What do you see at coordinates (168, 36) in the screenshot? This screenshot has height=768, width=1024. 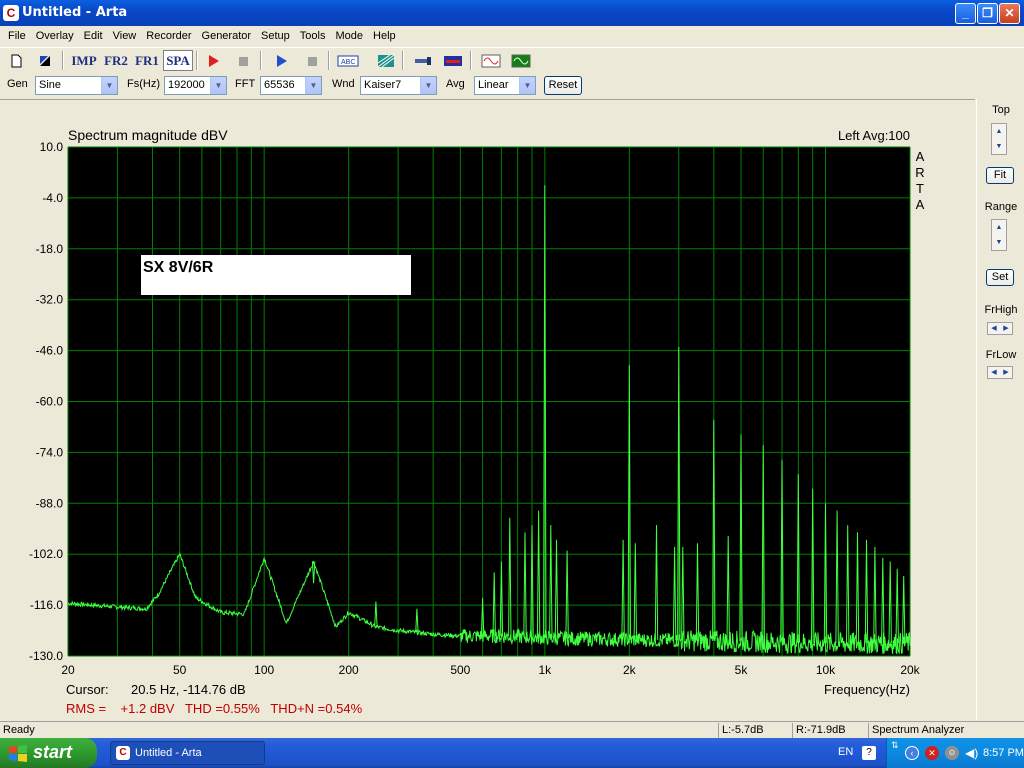 I see `menu-recorder: Recorder` at bounding box center [168, 36].